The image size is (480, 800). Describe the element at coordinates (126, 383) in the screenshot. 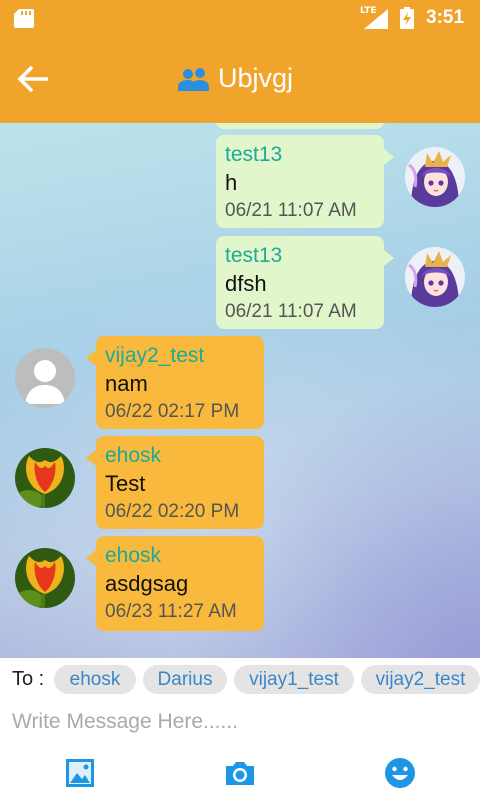

I see `message-text: nam` at that location.